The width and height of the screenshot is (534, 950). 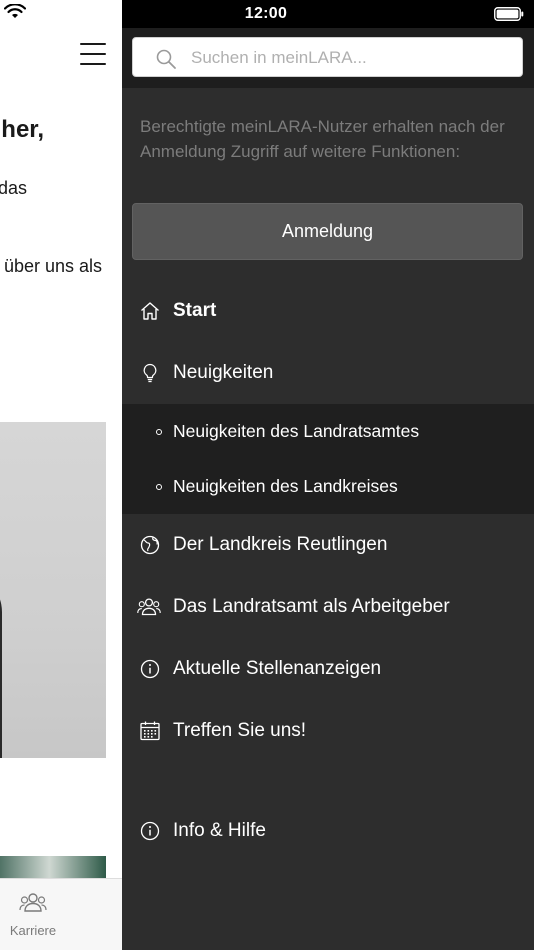 What do you see at coordinates (277, 668) in the screenshot?
I see `nav-item-label: Aktuelle Stellenanzeigen` at bounding box center [277, 668].